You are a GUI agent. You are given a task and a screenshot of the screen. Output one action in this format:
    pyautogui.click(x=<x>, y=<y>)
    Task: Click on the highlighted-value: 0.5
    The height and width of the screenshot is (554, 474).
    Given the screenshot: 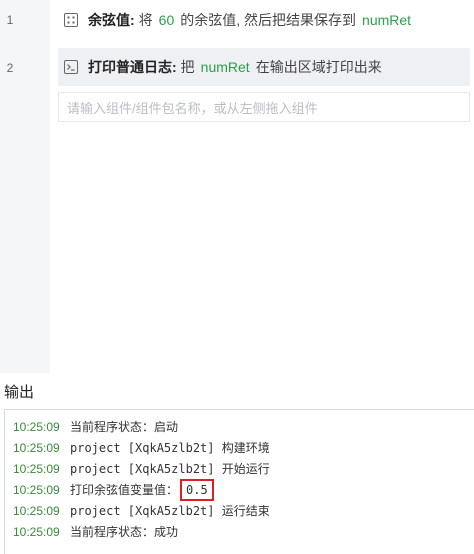 What is the action you would take?
    pyautogui.click(x=197, y=489)
    